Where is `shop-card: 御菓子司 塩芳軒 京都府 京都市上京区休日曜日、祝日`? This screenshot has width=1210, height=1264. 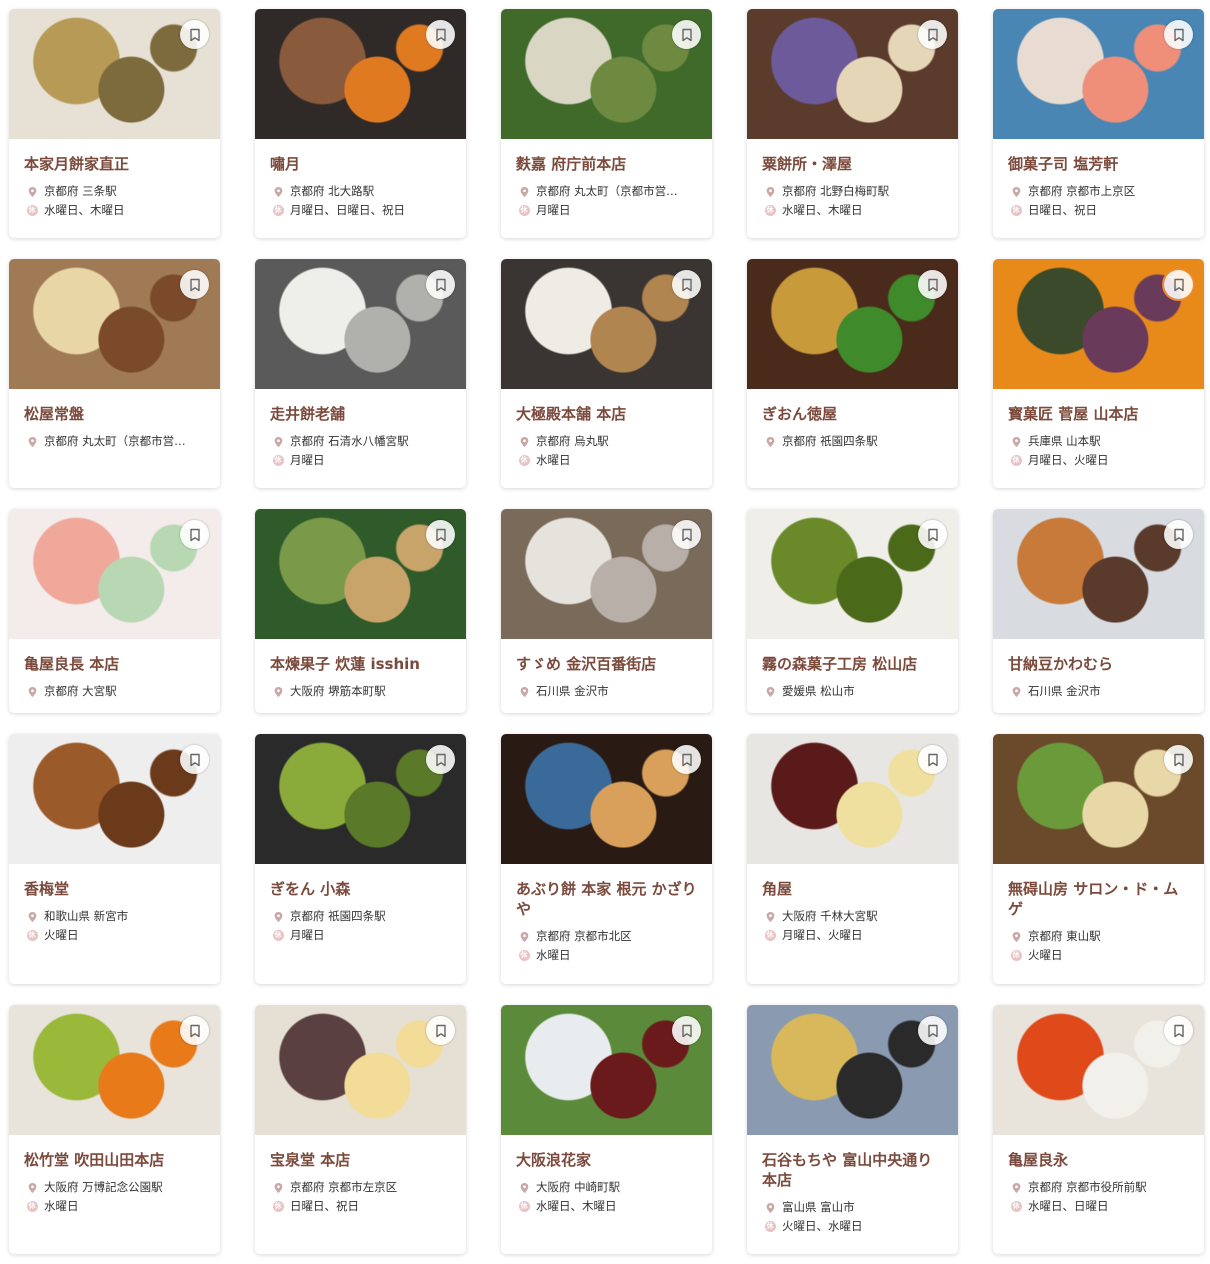 shop-card: 御菓子司 塩芳軒 京都府 京都市上京区休日曜日、祝日 is located at coordinates (1098, 123).